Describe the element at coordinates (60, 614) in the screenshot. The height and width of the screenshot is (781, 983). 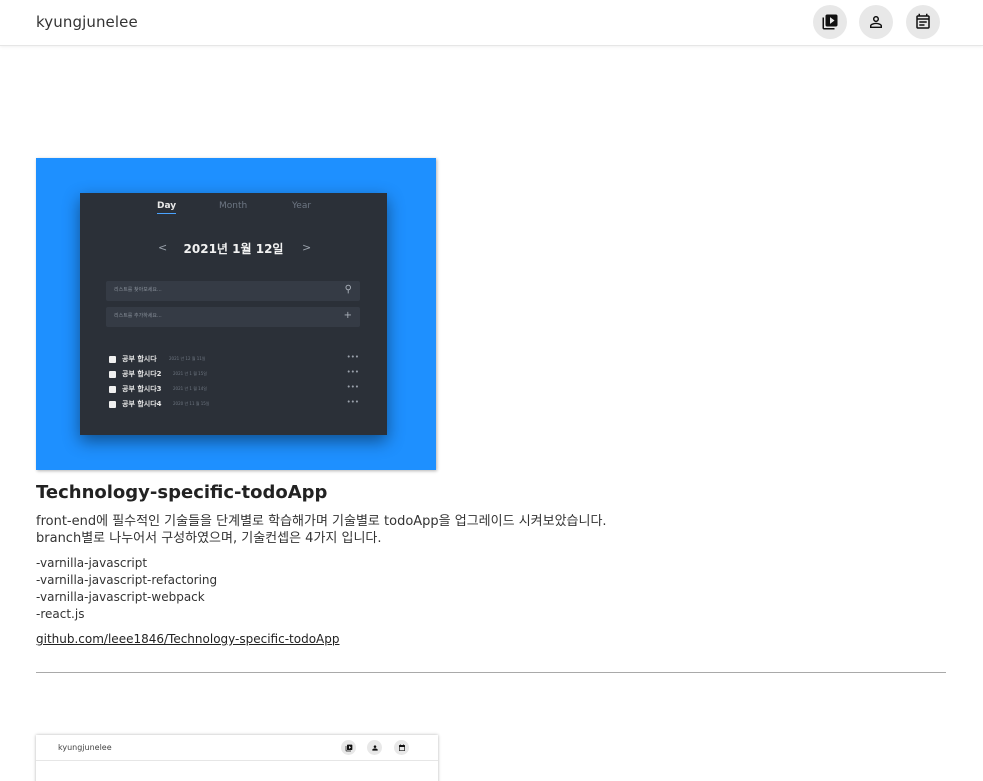
I see `branch-item: -react.js` at that location.